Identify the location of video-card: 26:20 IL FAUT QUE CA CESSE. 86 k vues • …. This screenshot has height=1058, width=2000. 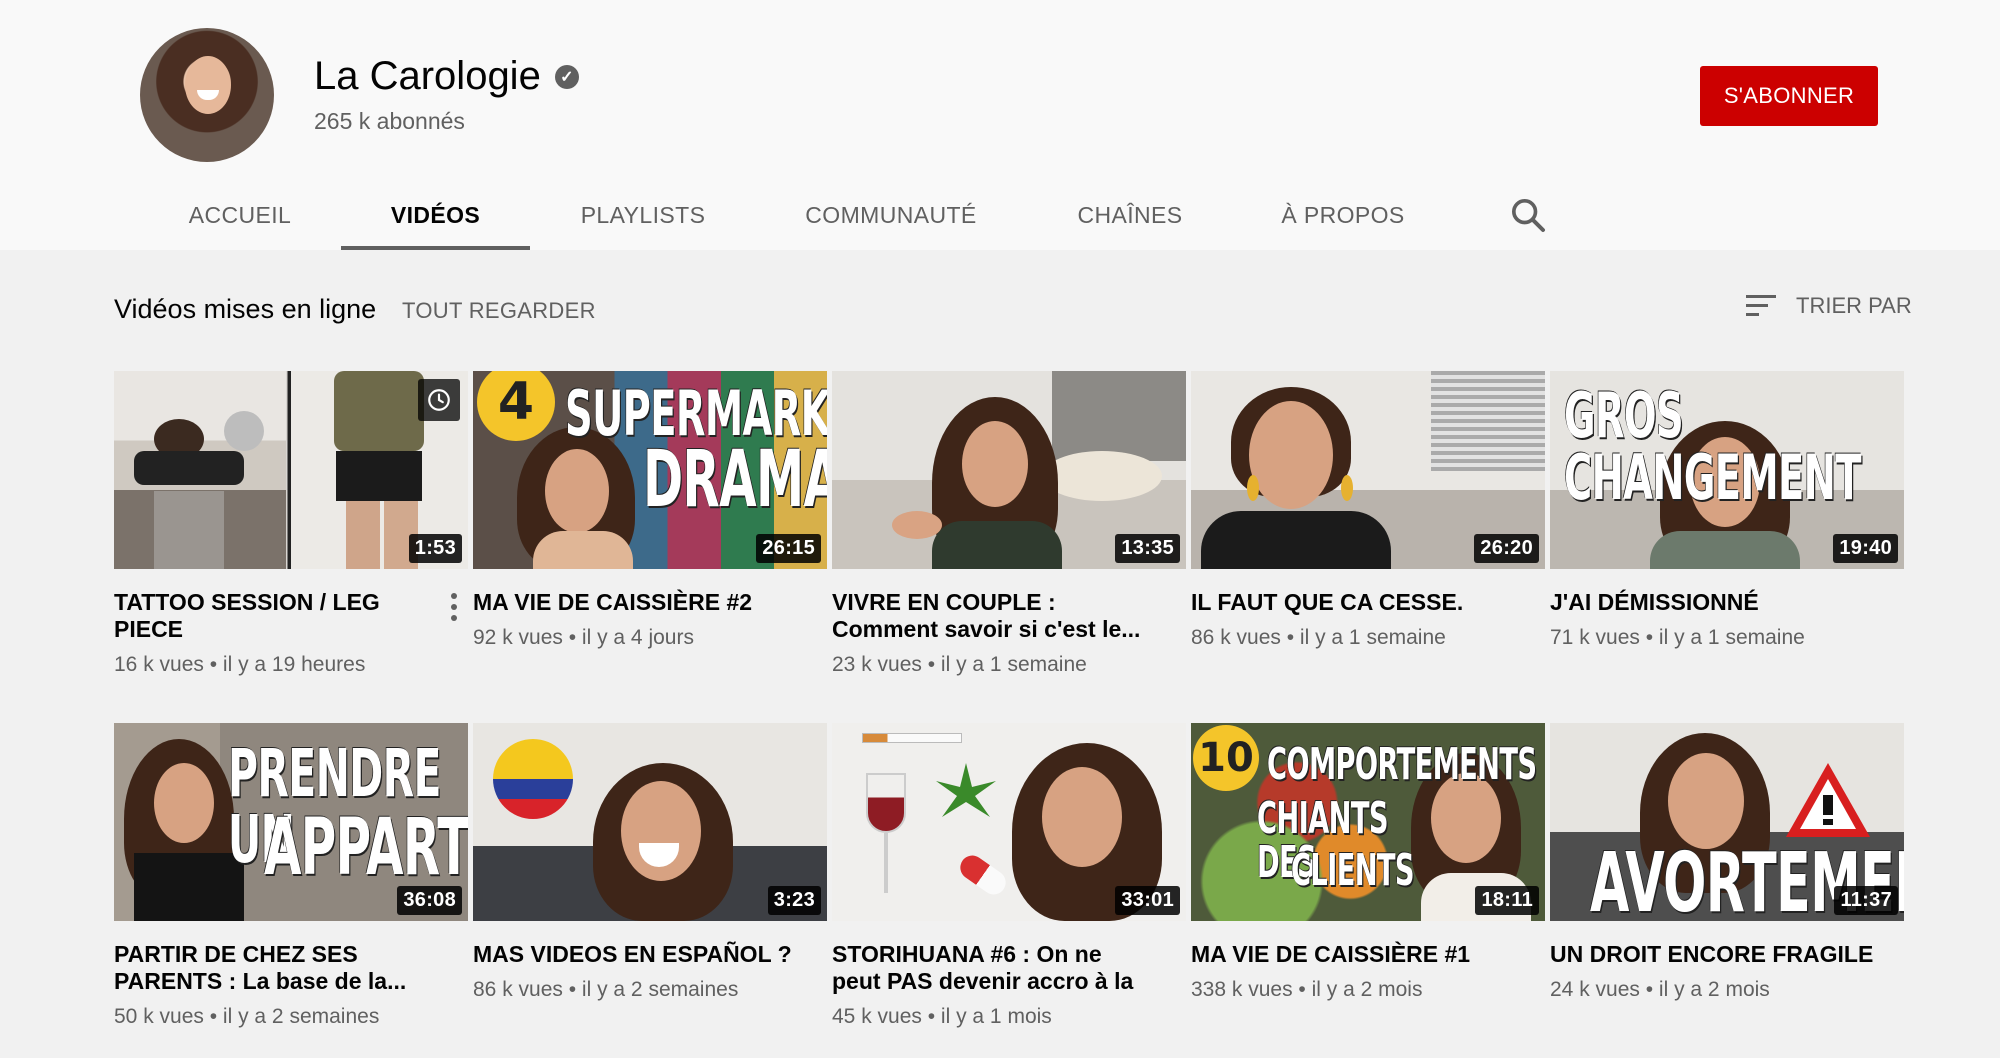
(1368, 510).